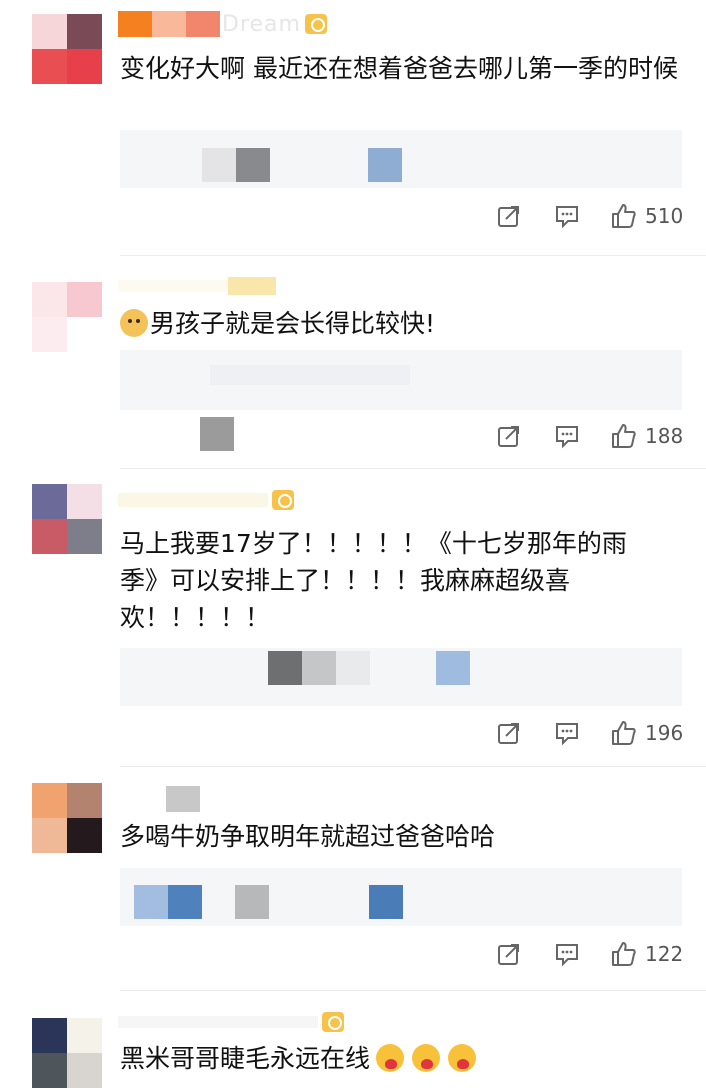 Image resolution: width=706 pixels, height=1088 pixels. Describe the element at coordinates (293, 323) in the screenshot. I see `comment-text-body: 男孩子就是会长得比较快!` at that location.